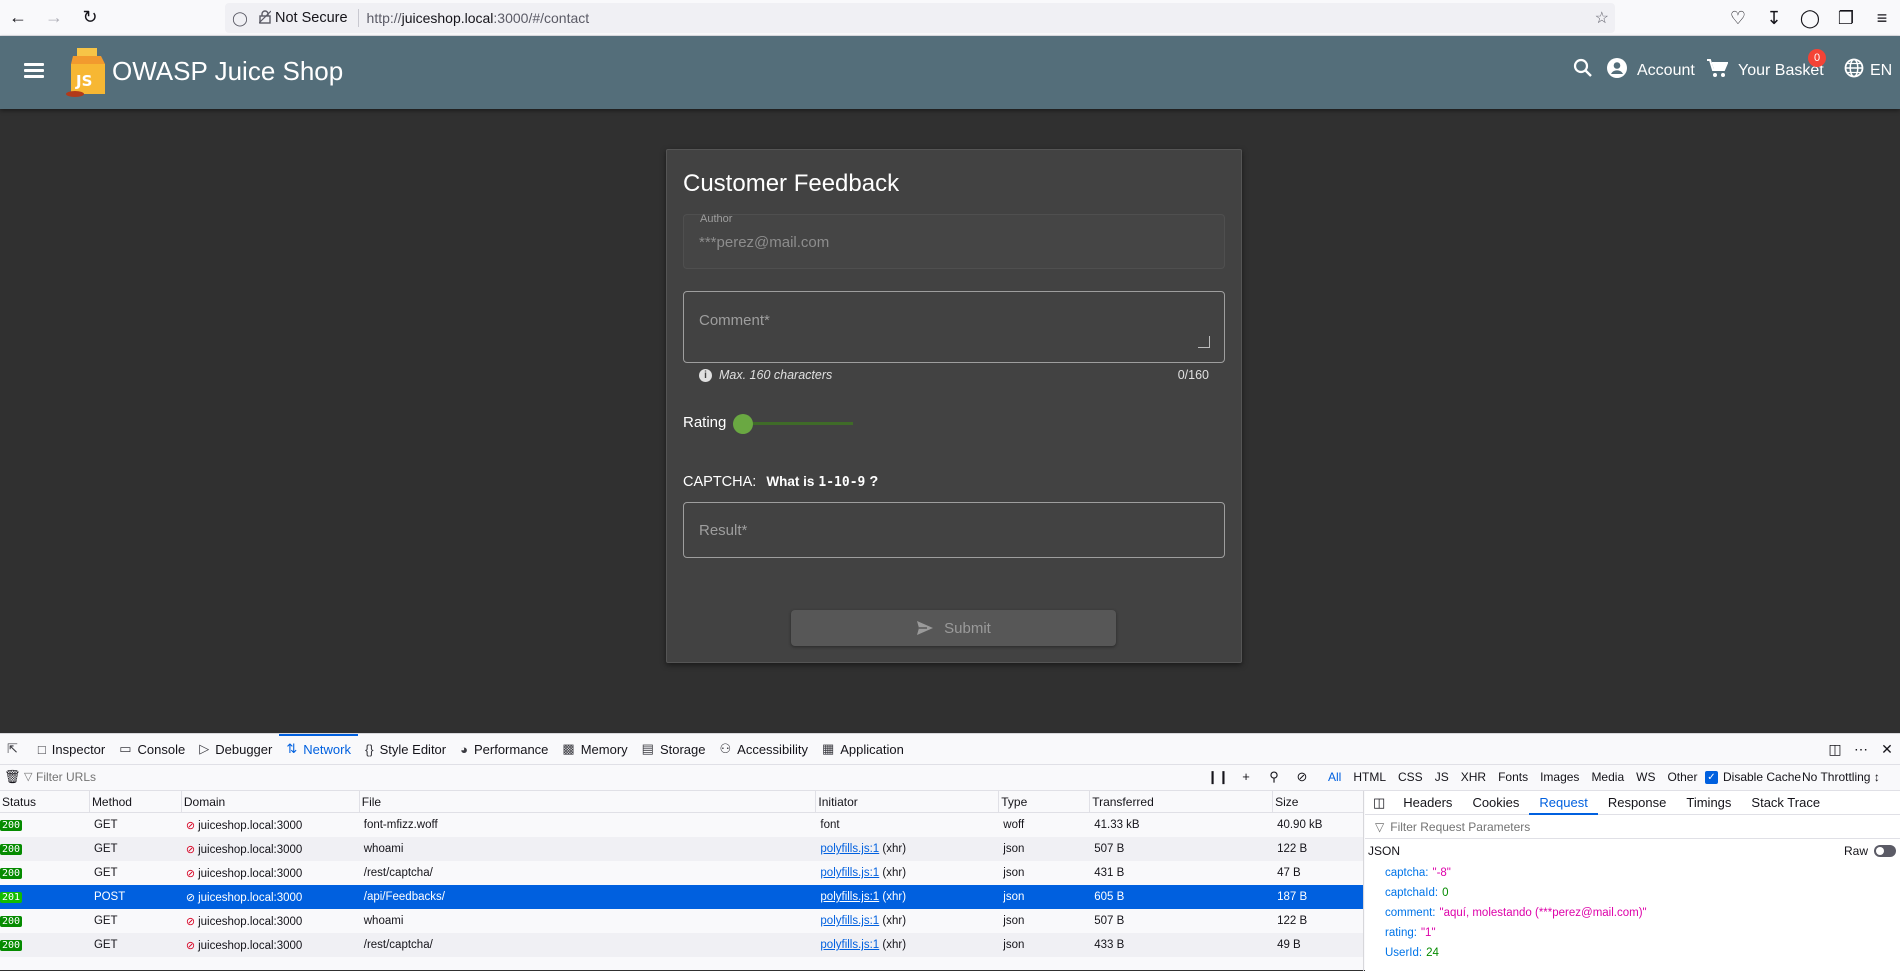 The image size is (1900, 971). What do you see at coordinates (235, 749) in the screenshot?
I see `tab-debugger: ▷ Debugger` at bounding box center [235, 749].